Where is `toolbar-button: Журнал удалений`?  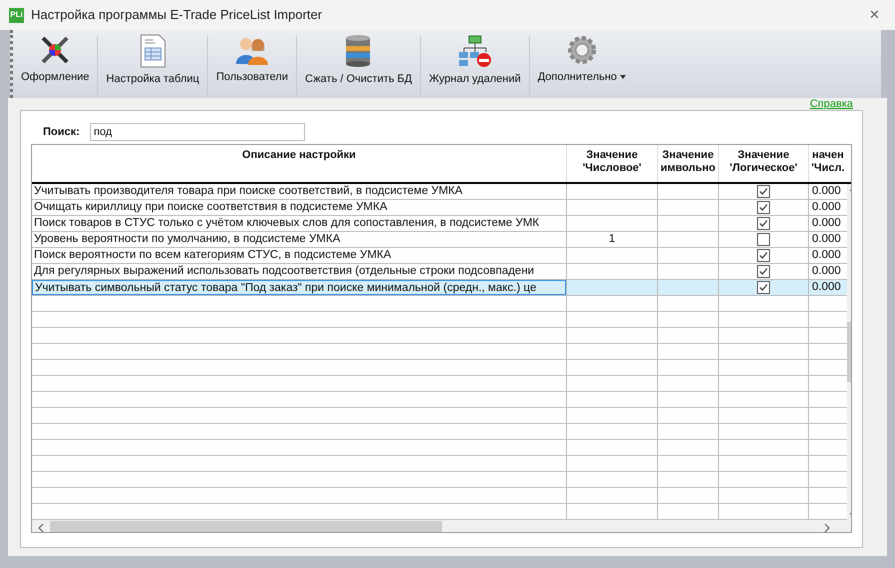 toolbar-button: Журнал удалений is located at coordinates (474, 66).